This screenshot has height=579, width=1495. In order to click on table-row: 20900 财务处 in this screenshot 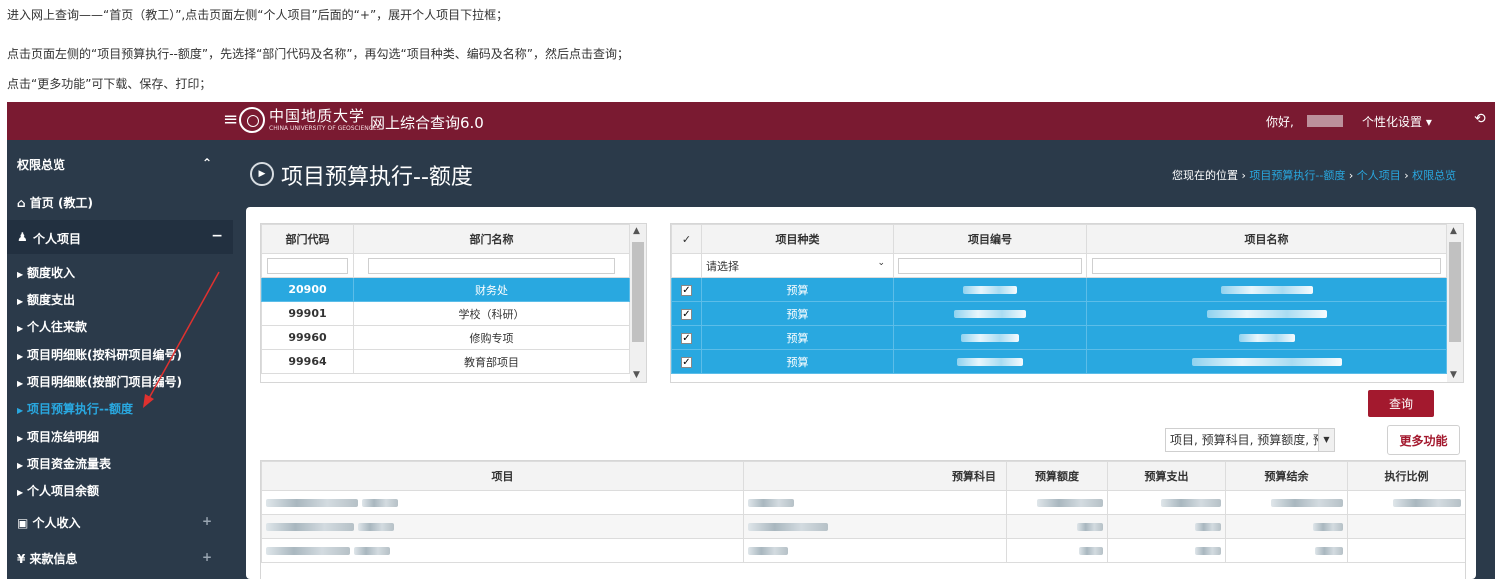, I will do `click(445, 289)`.